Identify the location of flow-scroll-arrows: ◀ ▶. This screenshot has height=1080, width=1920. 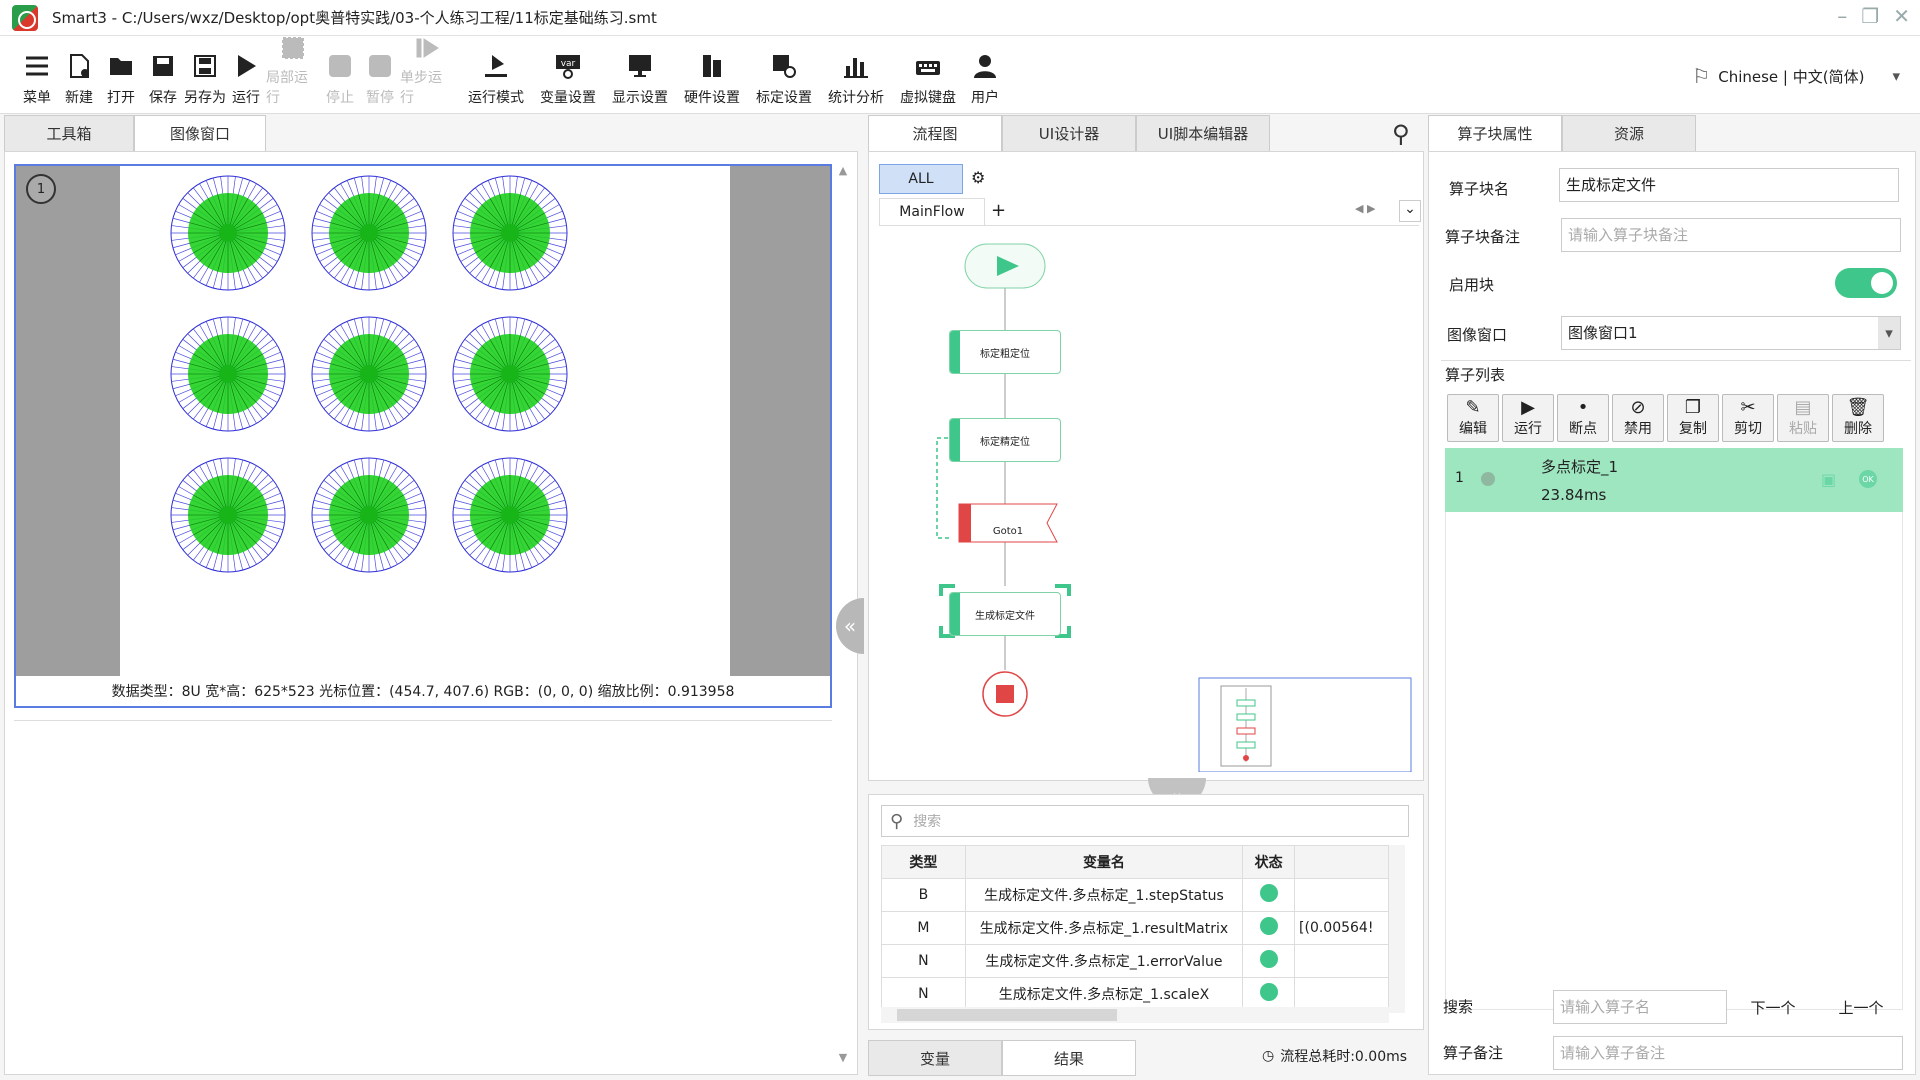
(1365, 208).